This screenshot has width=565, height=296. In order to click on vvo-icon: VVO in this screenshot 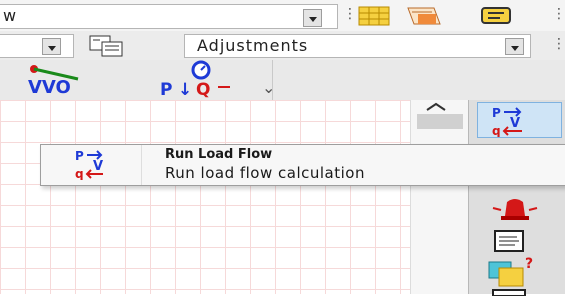, I will do `click(53, 79)`.